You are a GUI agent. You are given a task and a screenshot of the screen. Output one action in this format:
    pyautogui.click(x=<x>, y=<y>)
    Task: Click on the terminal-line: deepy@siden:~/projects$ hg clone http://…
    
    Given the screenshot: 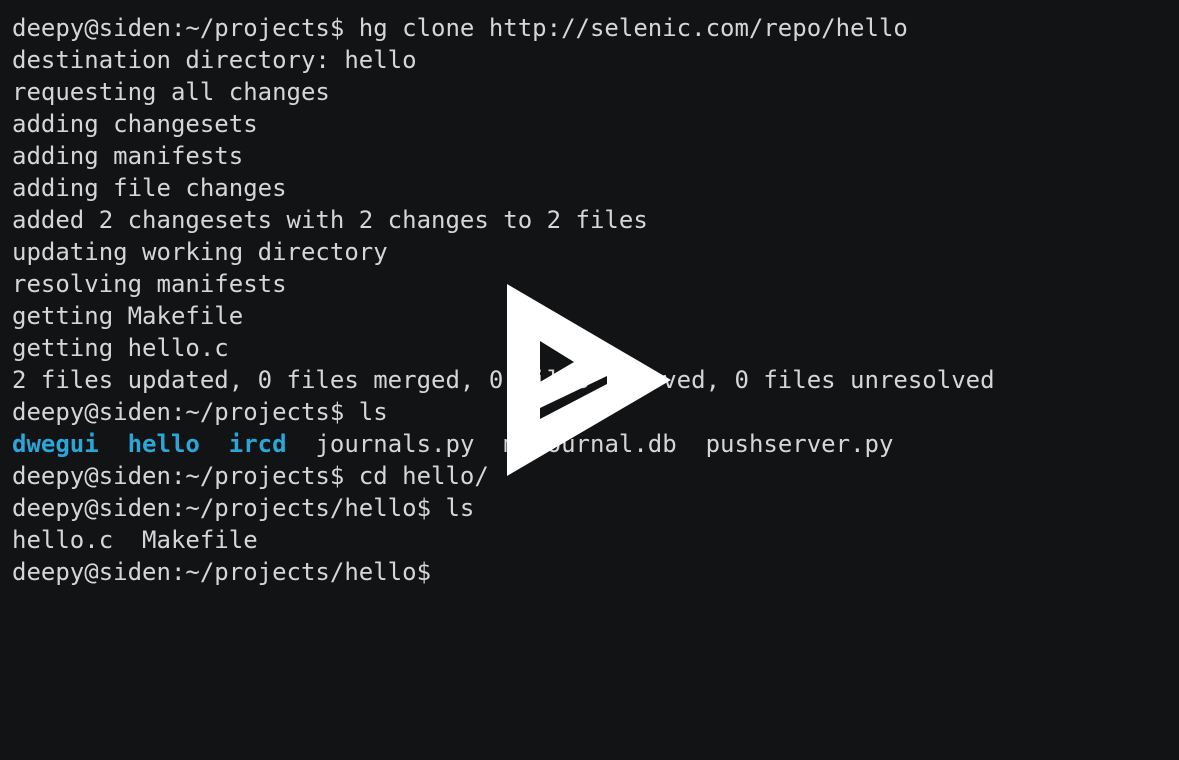 What is the action you would take?
    pyautogui.click(x=460, y=28)
    